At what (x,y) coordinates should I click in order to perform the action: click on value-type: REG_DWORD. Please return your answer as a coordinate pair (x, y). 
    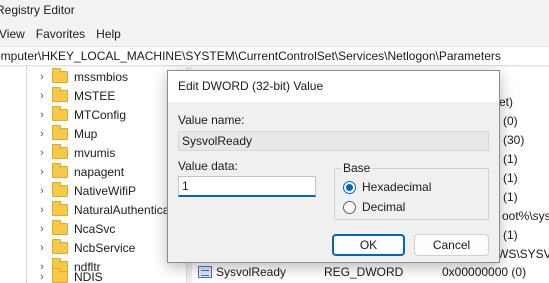
    Looking at the image, I should click on (364, 272).